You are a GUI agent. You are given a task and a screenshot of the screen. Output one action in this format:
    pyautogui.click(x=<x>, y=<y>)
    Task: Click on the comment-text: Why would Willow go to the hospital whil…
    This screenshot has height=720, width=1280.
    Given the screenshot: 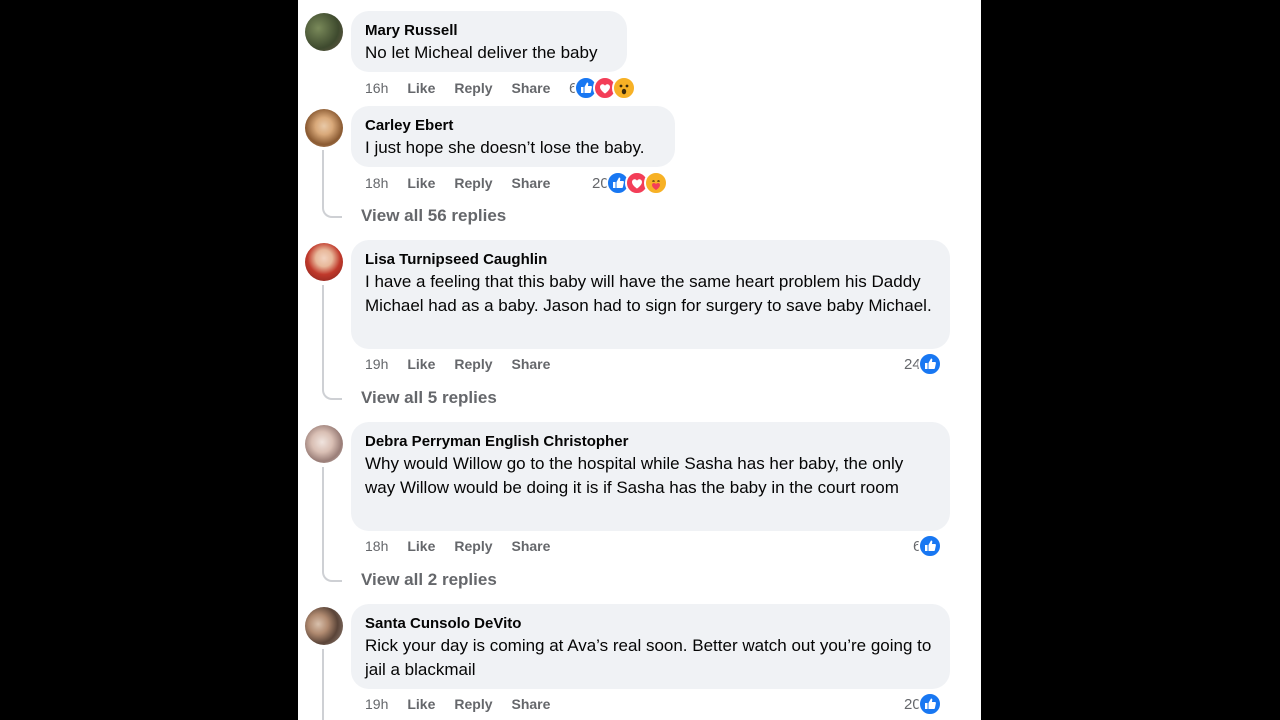 What is the action you would take?
    pyautogui.click(x=634, y=475)
    